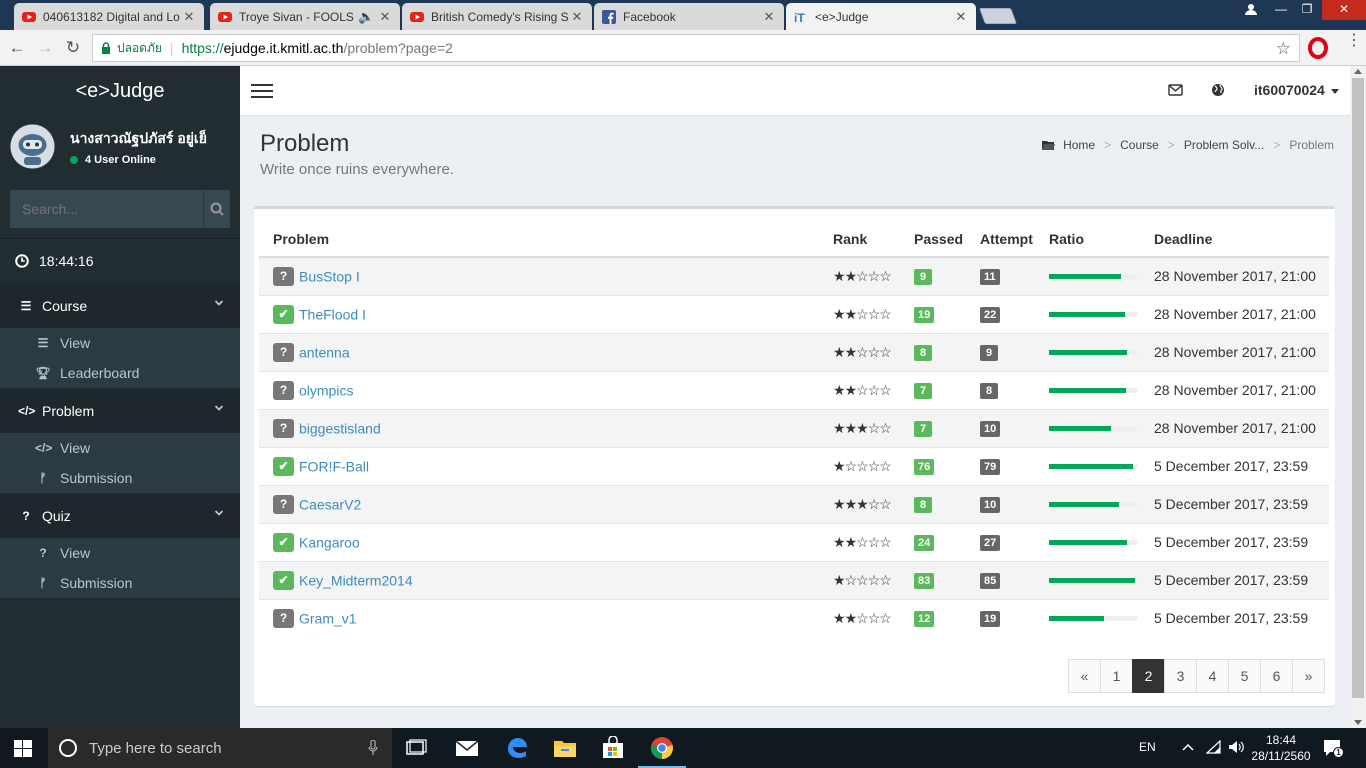  Describe the element at coordinates (1147, 747) in the screenshot. I see `language-indicator: EN` at that location.